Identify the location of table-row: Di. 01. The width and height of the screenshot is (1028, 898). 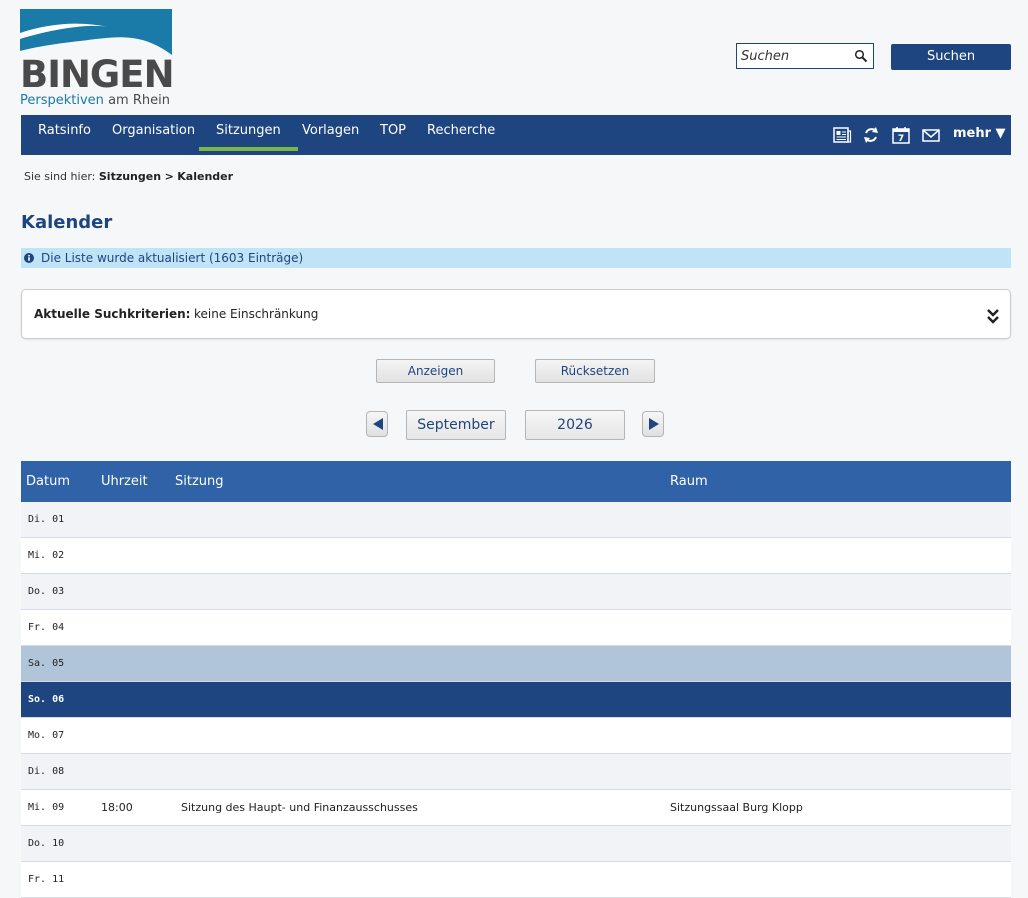
(516, 519).